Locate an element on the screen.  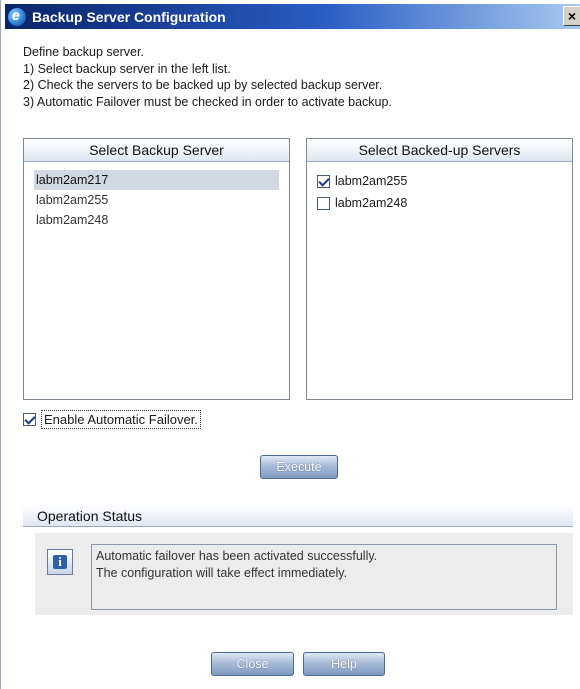
close-window-button: × is located at coordinates (571, 16).